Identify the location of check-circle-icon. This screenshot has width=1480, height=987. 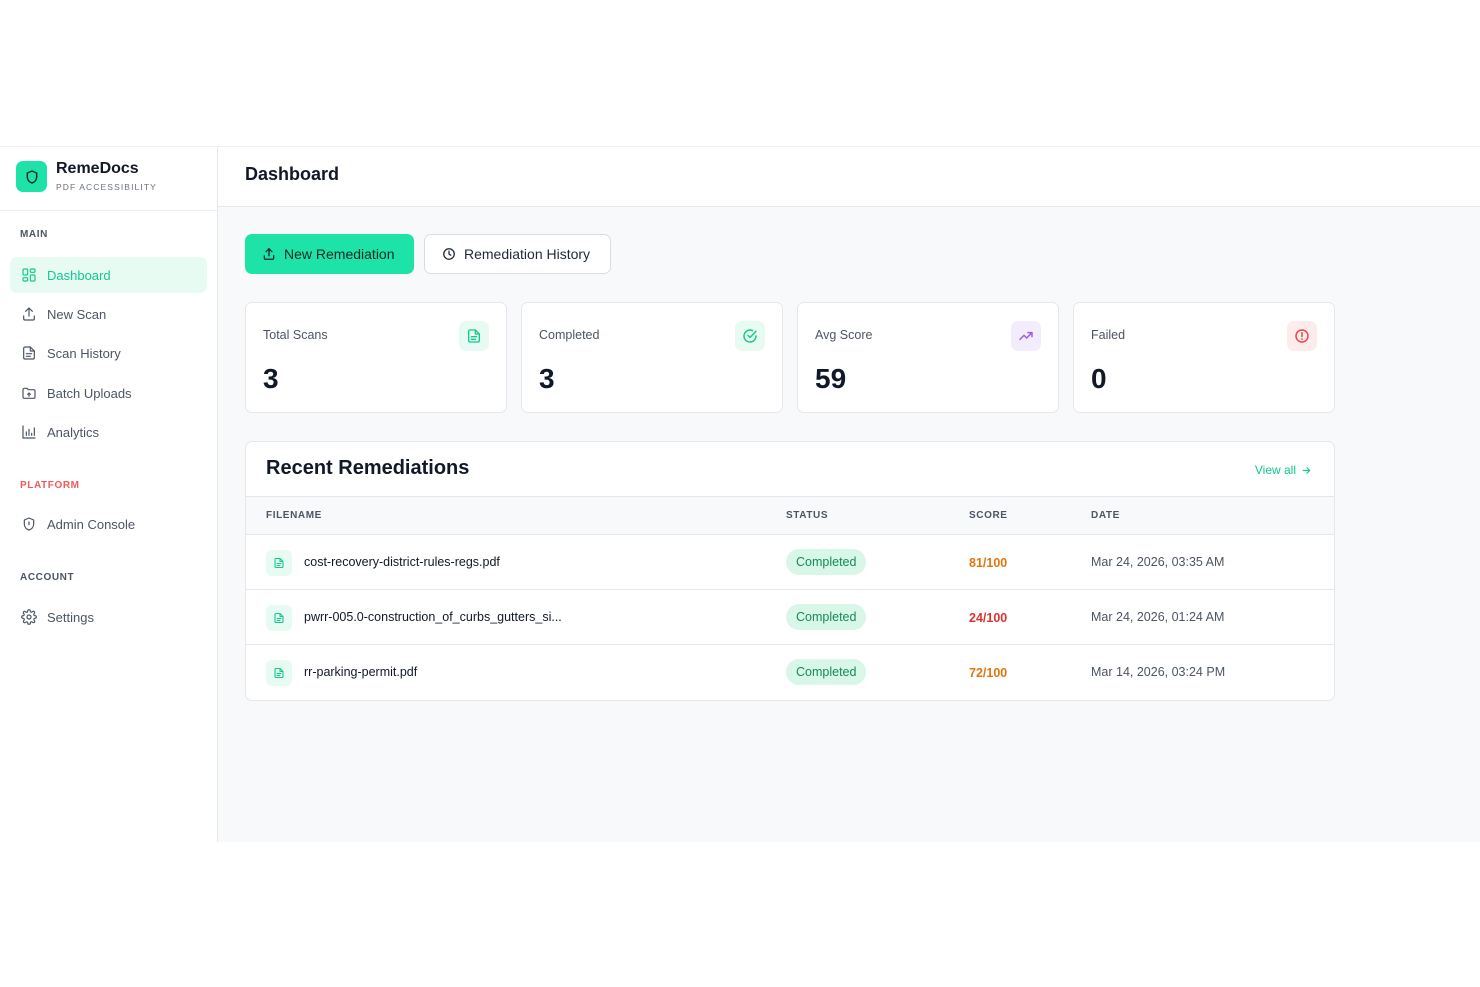
(750, 336).